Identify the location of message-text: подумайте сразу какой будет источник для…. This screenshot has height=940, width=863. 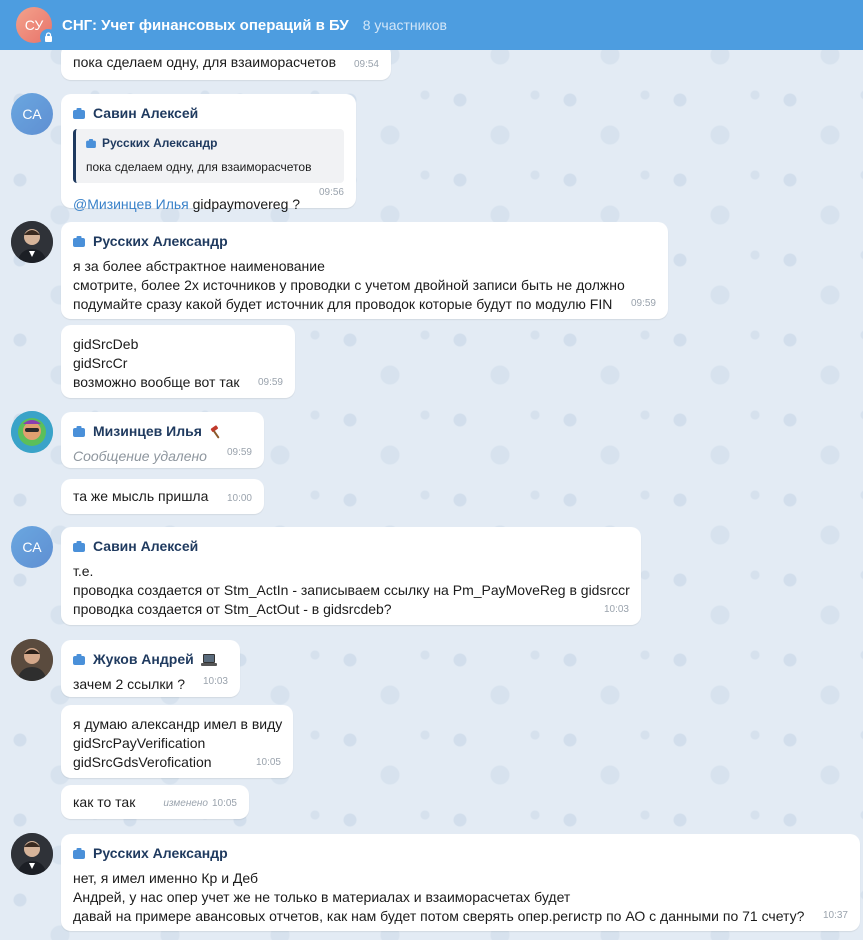
(343, 304).